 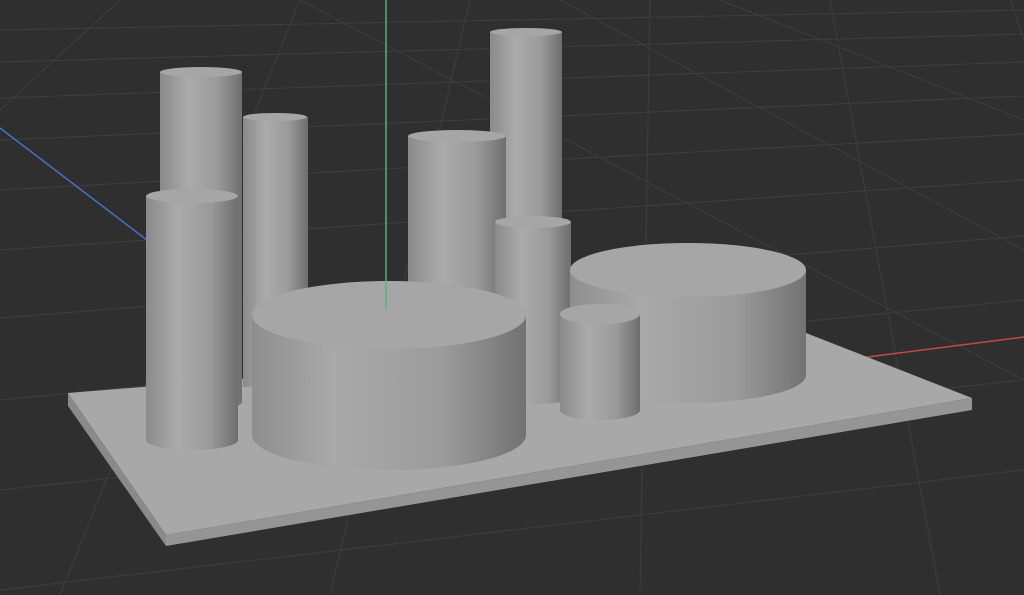 I want to click on cylinder-small-front, so click(x=600, y=362).